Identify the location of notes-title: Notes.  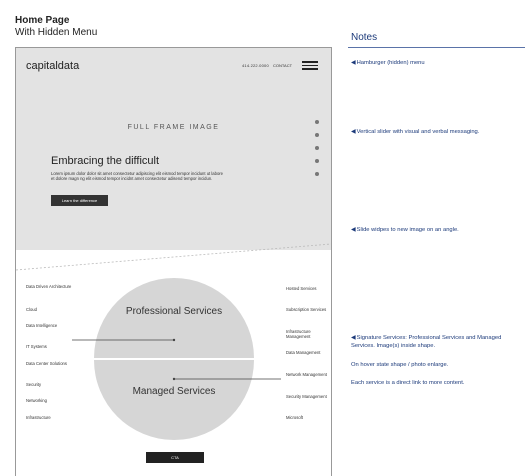
(364, 37).